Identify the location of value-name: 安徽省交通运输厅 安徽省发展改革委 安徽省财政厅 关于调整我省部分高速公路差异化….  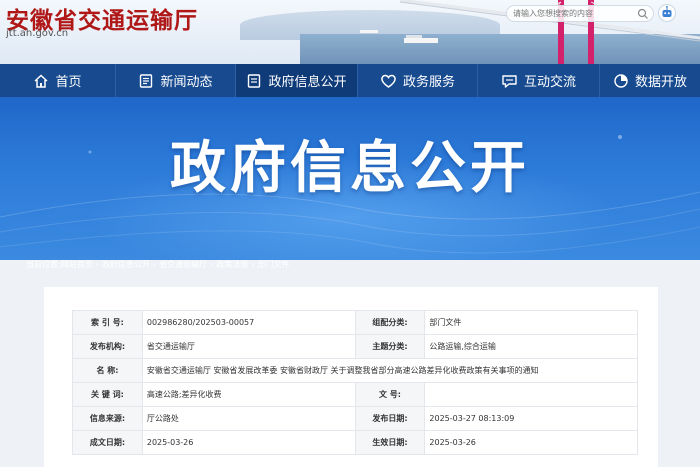
(390, 370).